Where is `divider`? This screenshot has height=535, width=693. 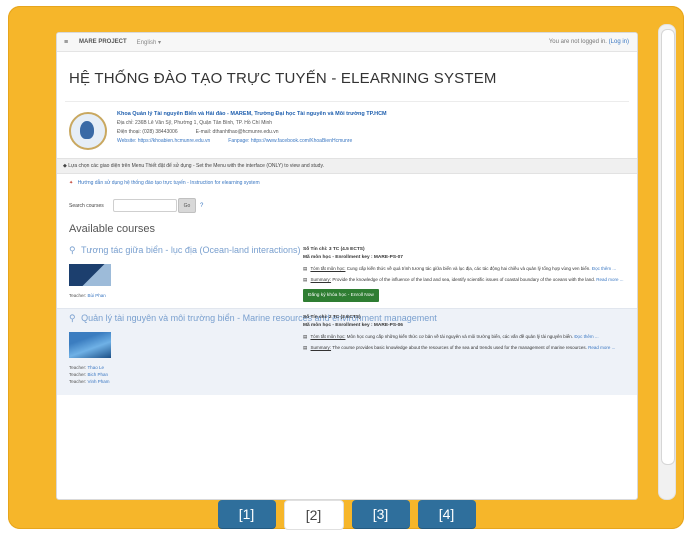
divider is located at coordinates (347, 101).